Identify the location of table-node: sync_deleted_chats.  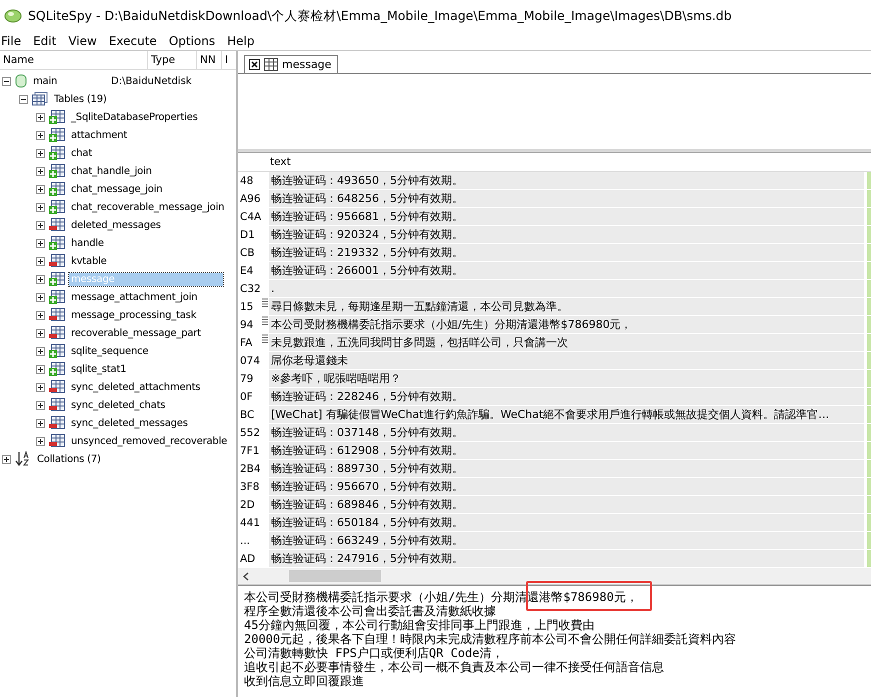
(118, 405).